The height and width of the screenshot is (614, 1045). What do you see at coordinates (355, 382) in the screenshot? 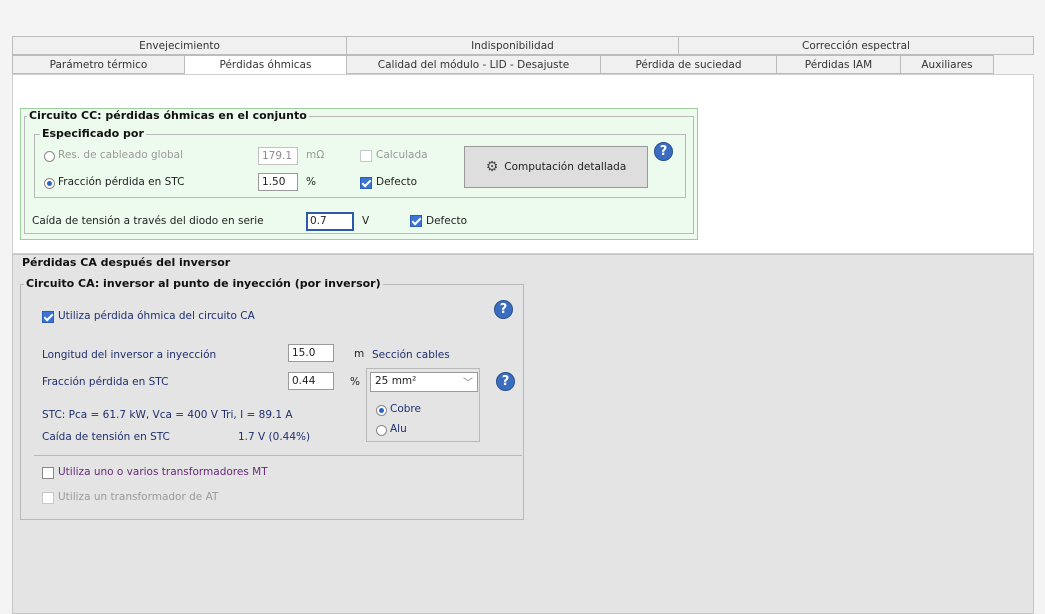
I see `ac-stc-fraction-unit: %` at bounding box center [355, 382].